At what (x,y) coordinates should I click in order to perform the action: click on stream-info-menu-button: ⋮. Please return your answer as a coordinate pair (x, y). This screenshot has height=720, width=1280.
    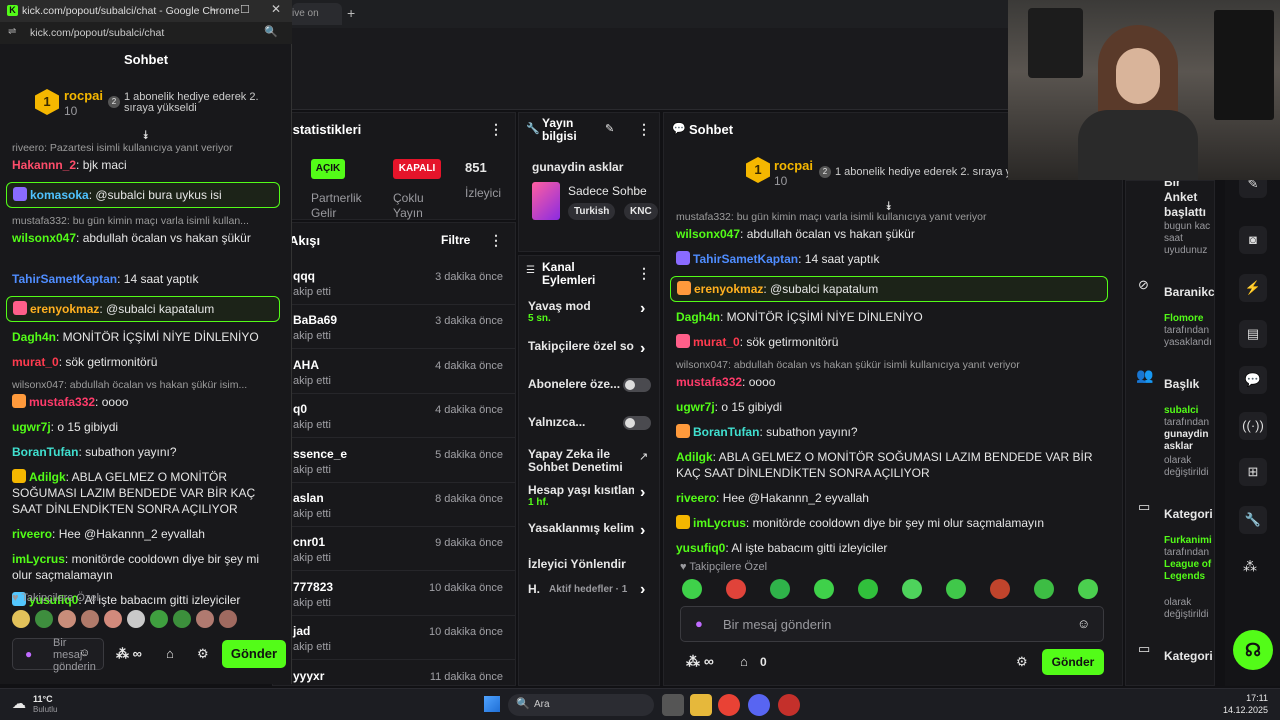
    Looking at the image, I should click on (644, 129).